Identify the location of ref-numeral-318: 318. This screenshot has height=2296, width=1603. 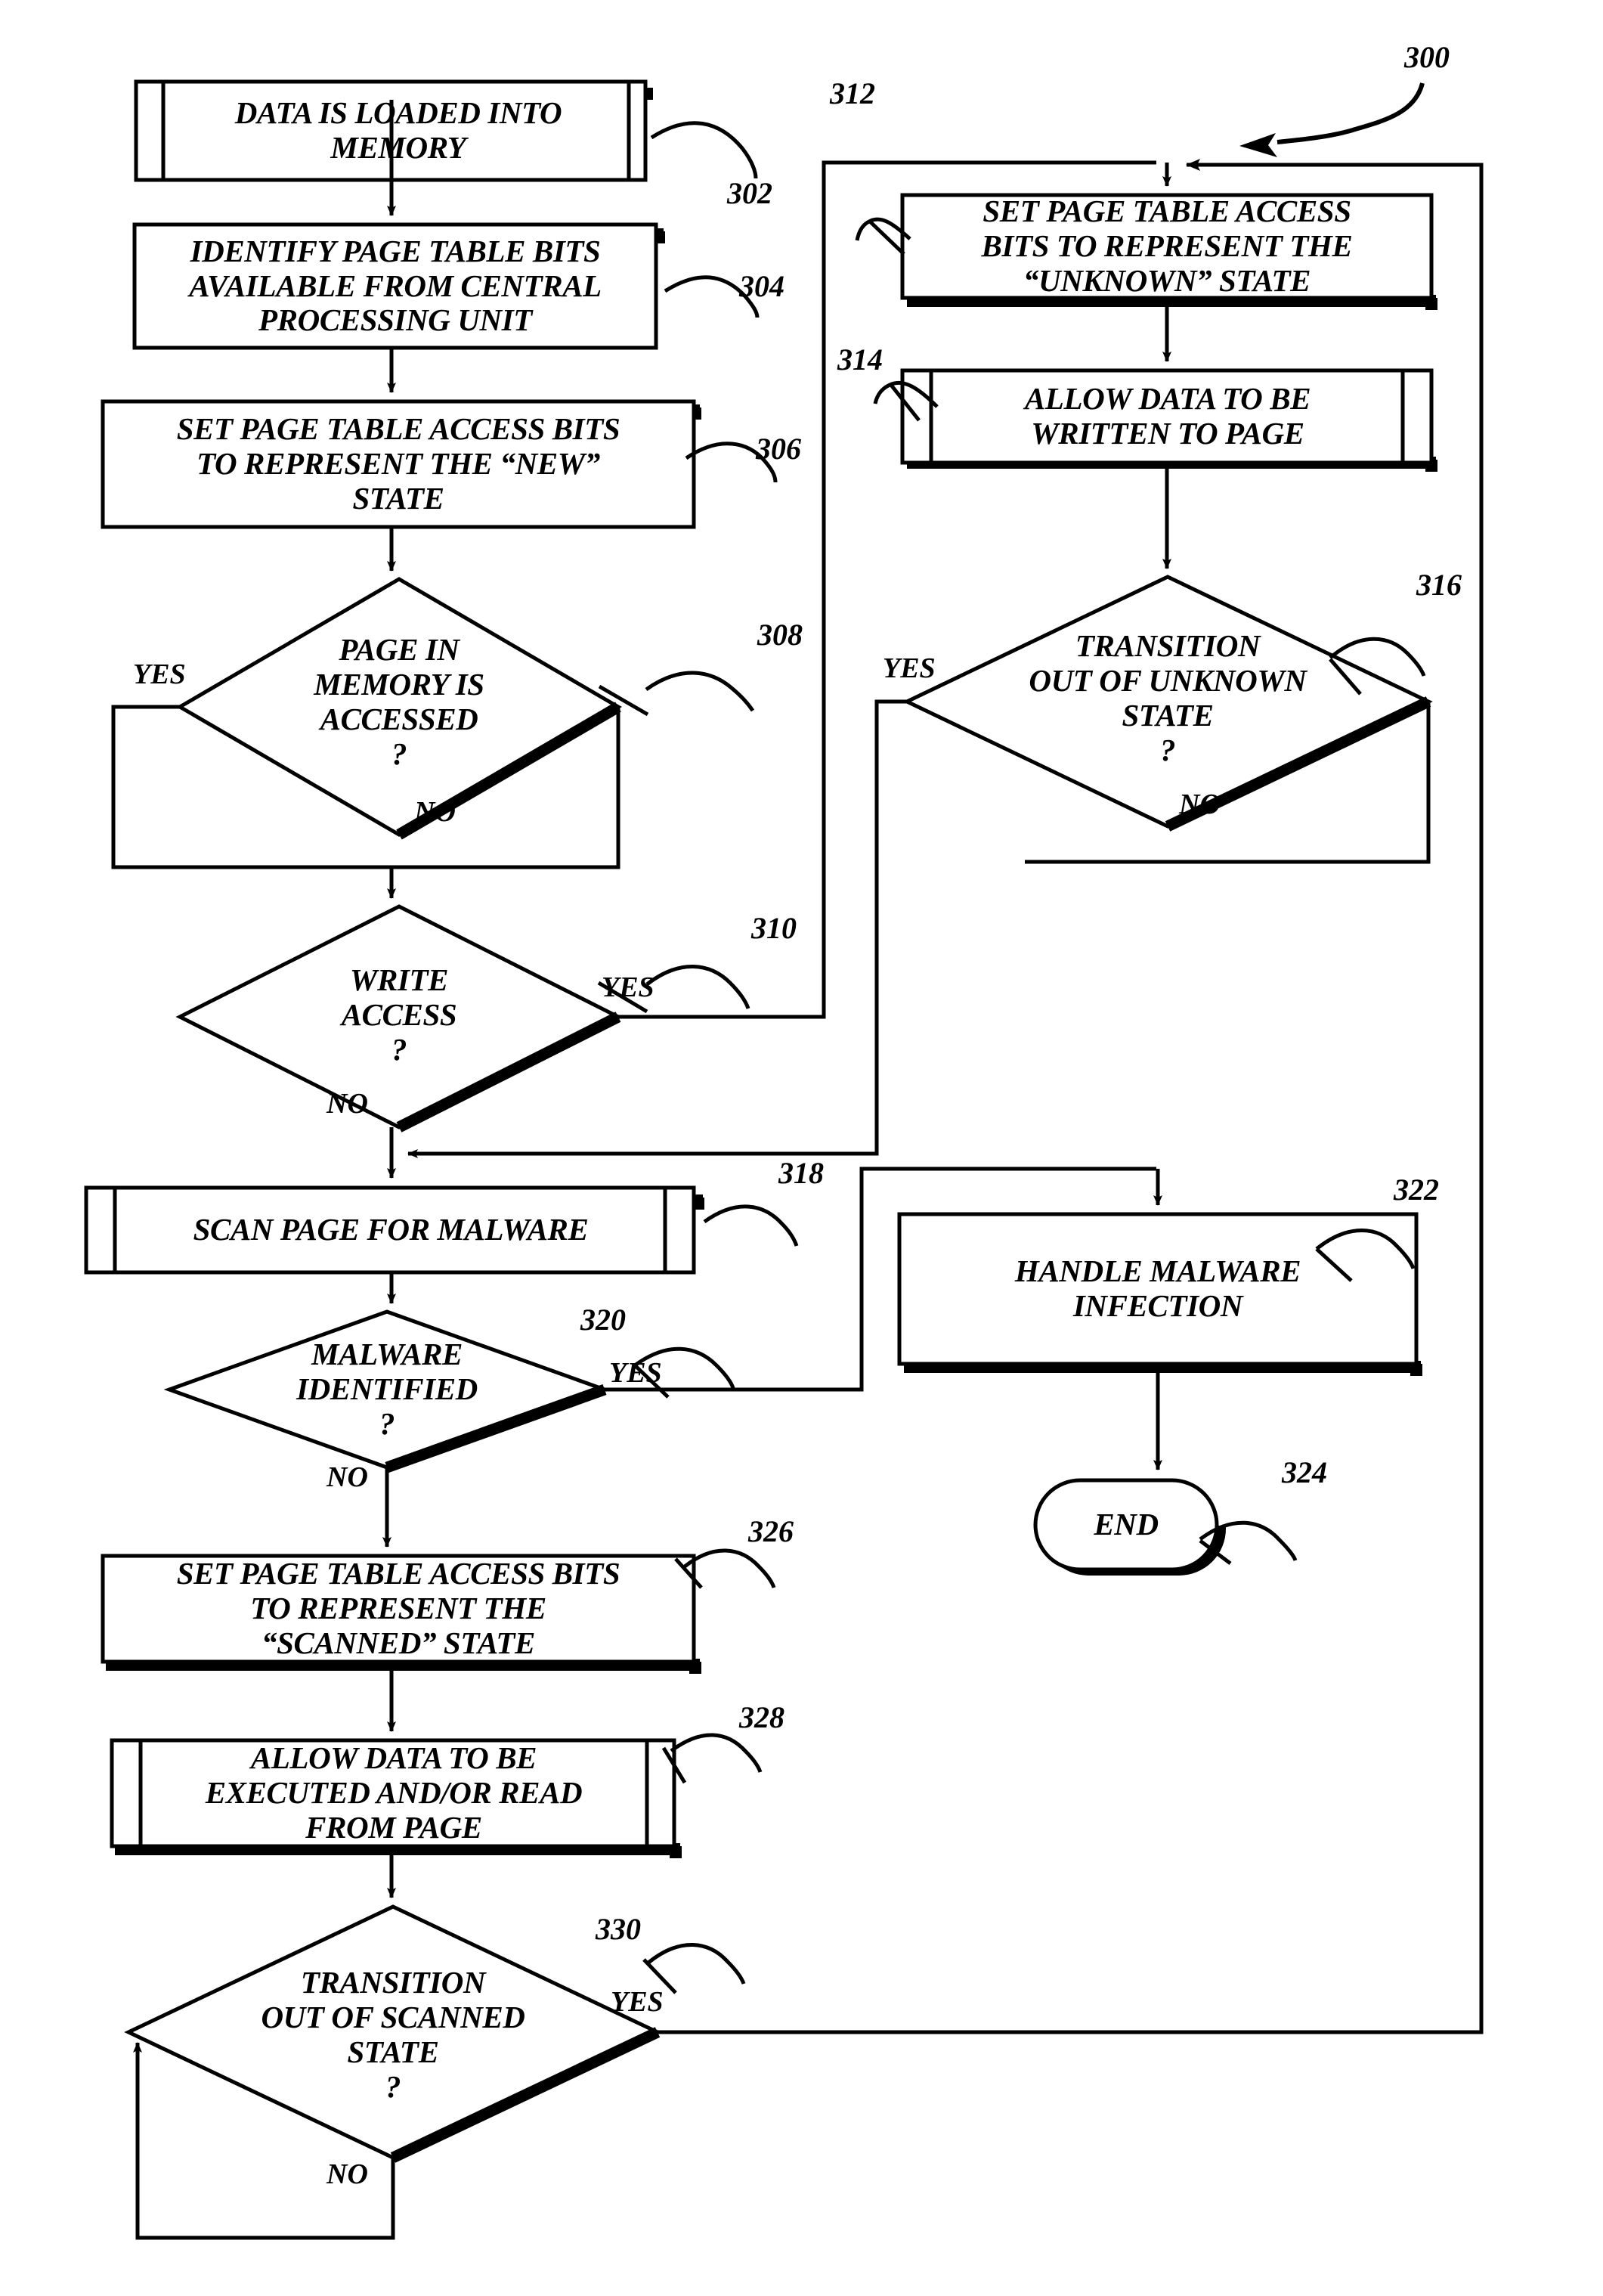
(801, 1173).